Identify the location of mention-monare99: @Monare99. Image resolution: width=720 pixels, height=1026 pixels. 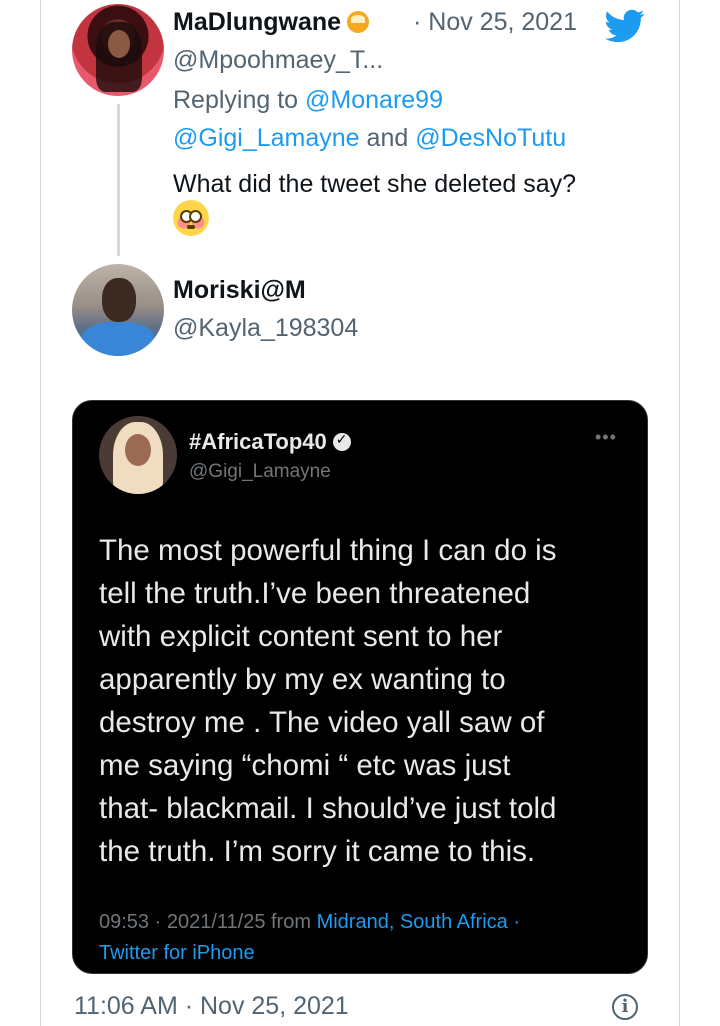
(374, 100).